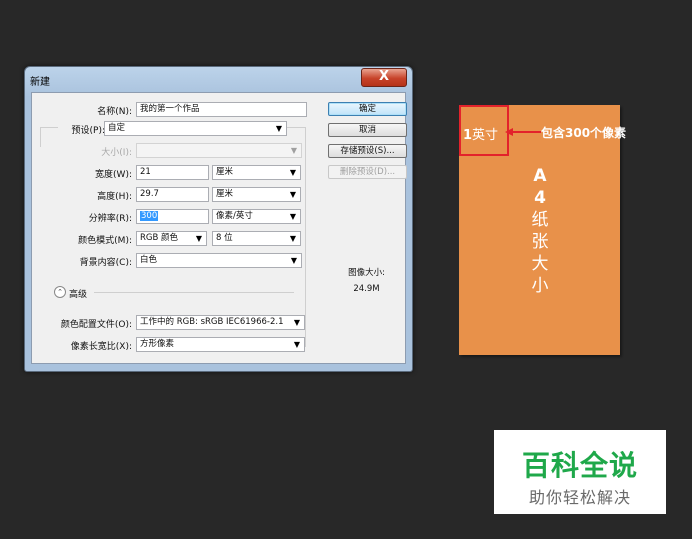  Describe the element at coordinates (159, 238) in the screenshot. I see `color-mode-value: RGB 颜色` at that location.